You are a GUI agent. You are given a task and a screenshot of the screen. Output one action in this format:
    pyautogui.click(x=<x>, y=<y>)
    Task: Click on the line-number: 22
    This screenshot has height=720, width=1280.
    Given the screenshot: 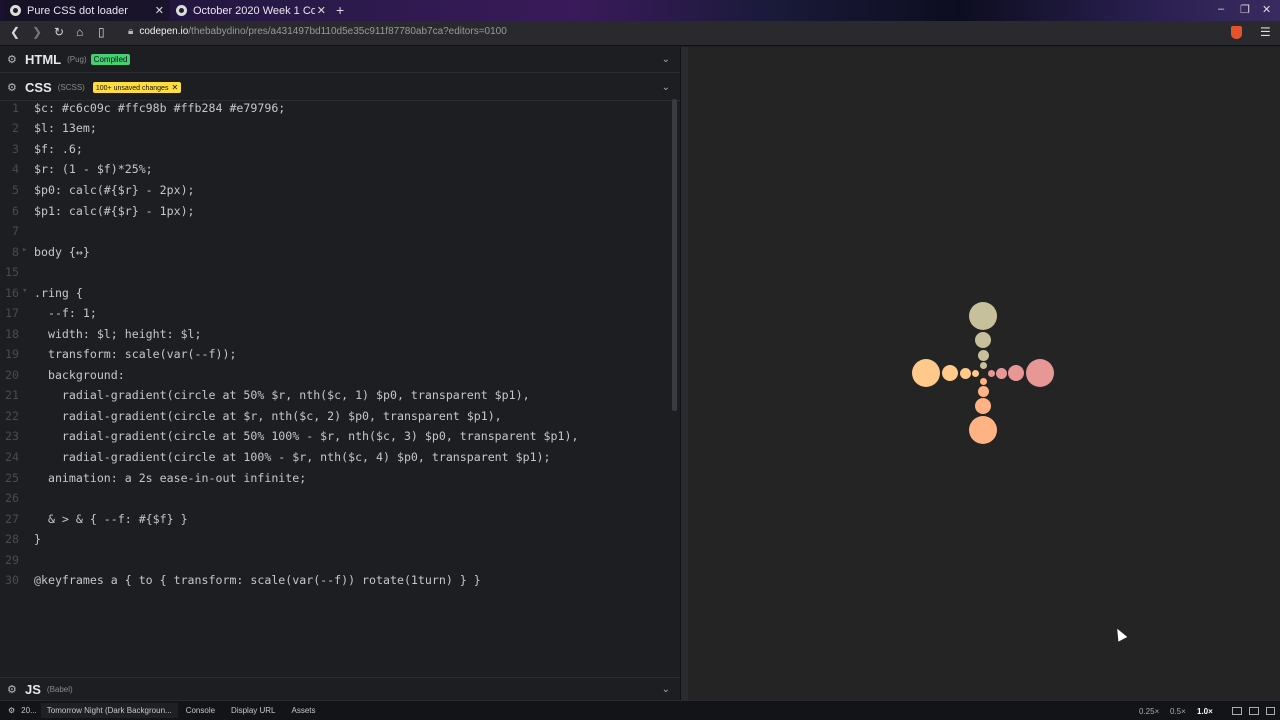 What is the action you would take?
    pyautogui.click(x=12, y=416)
    